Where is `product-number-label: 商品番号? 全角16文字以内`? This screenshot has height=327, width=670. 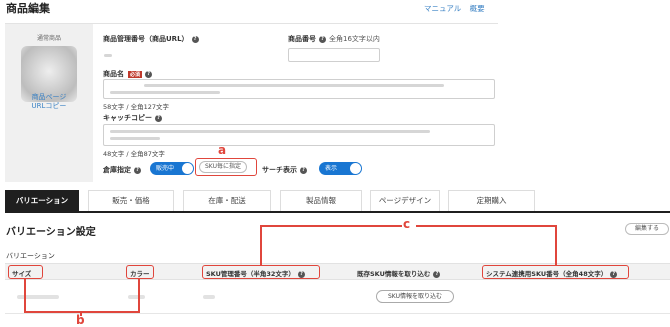 product-number-label: 商品番号? 全角16文字以内 is located at coordinates (334, 39).